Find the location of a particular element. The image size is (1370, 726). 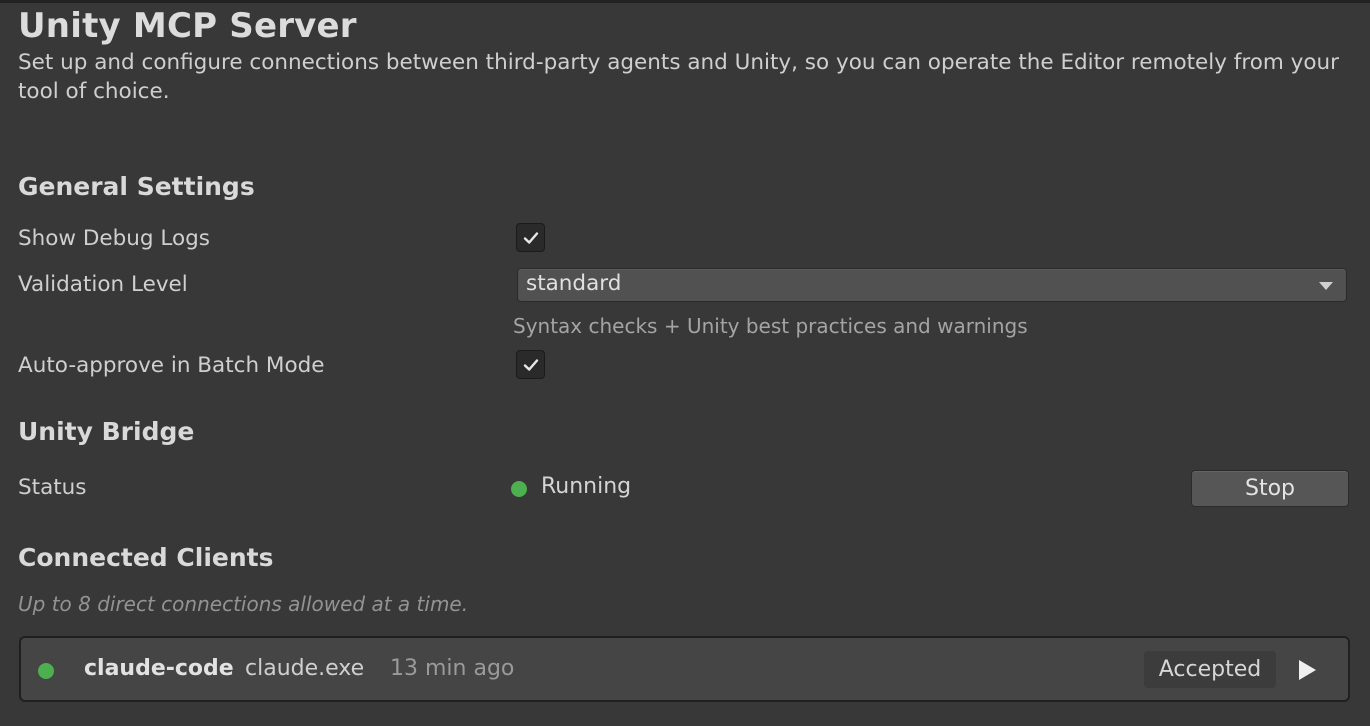

validation-level-dropdown: standard is located at coordinates (932, 285).